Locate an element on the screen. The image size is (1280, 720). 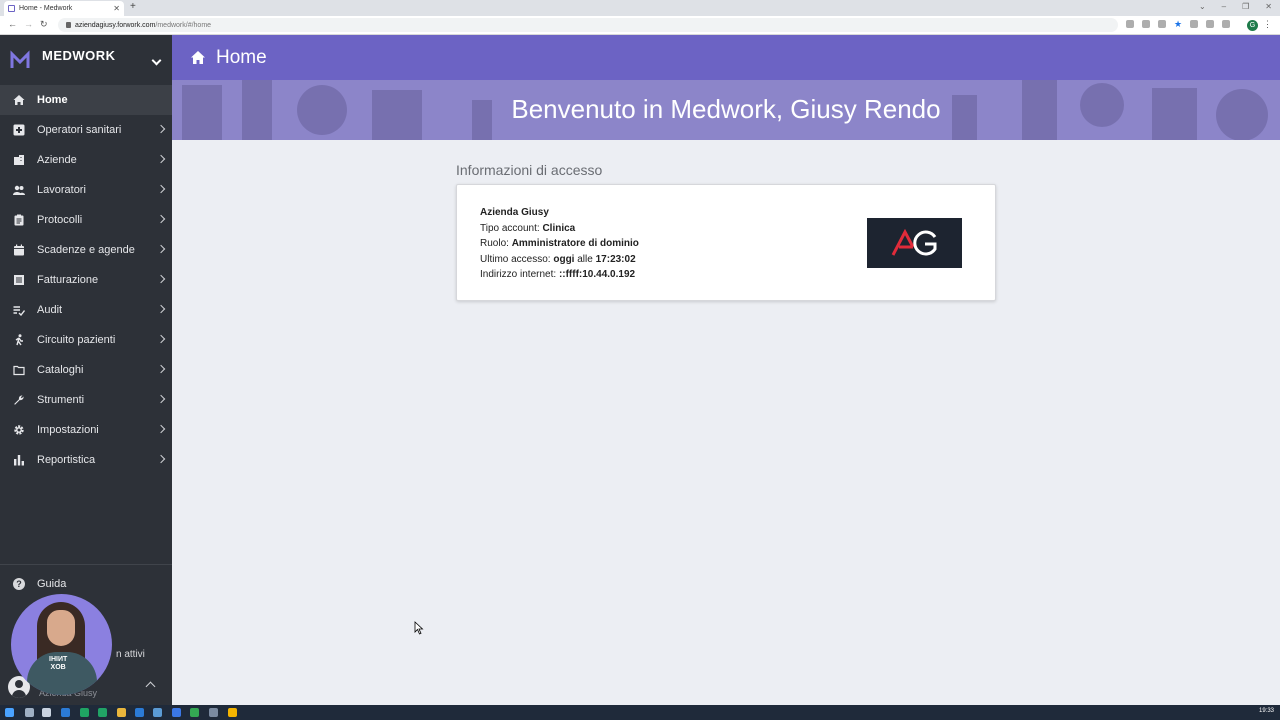
bar-chart-icon is located at coordinates (19, 460).